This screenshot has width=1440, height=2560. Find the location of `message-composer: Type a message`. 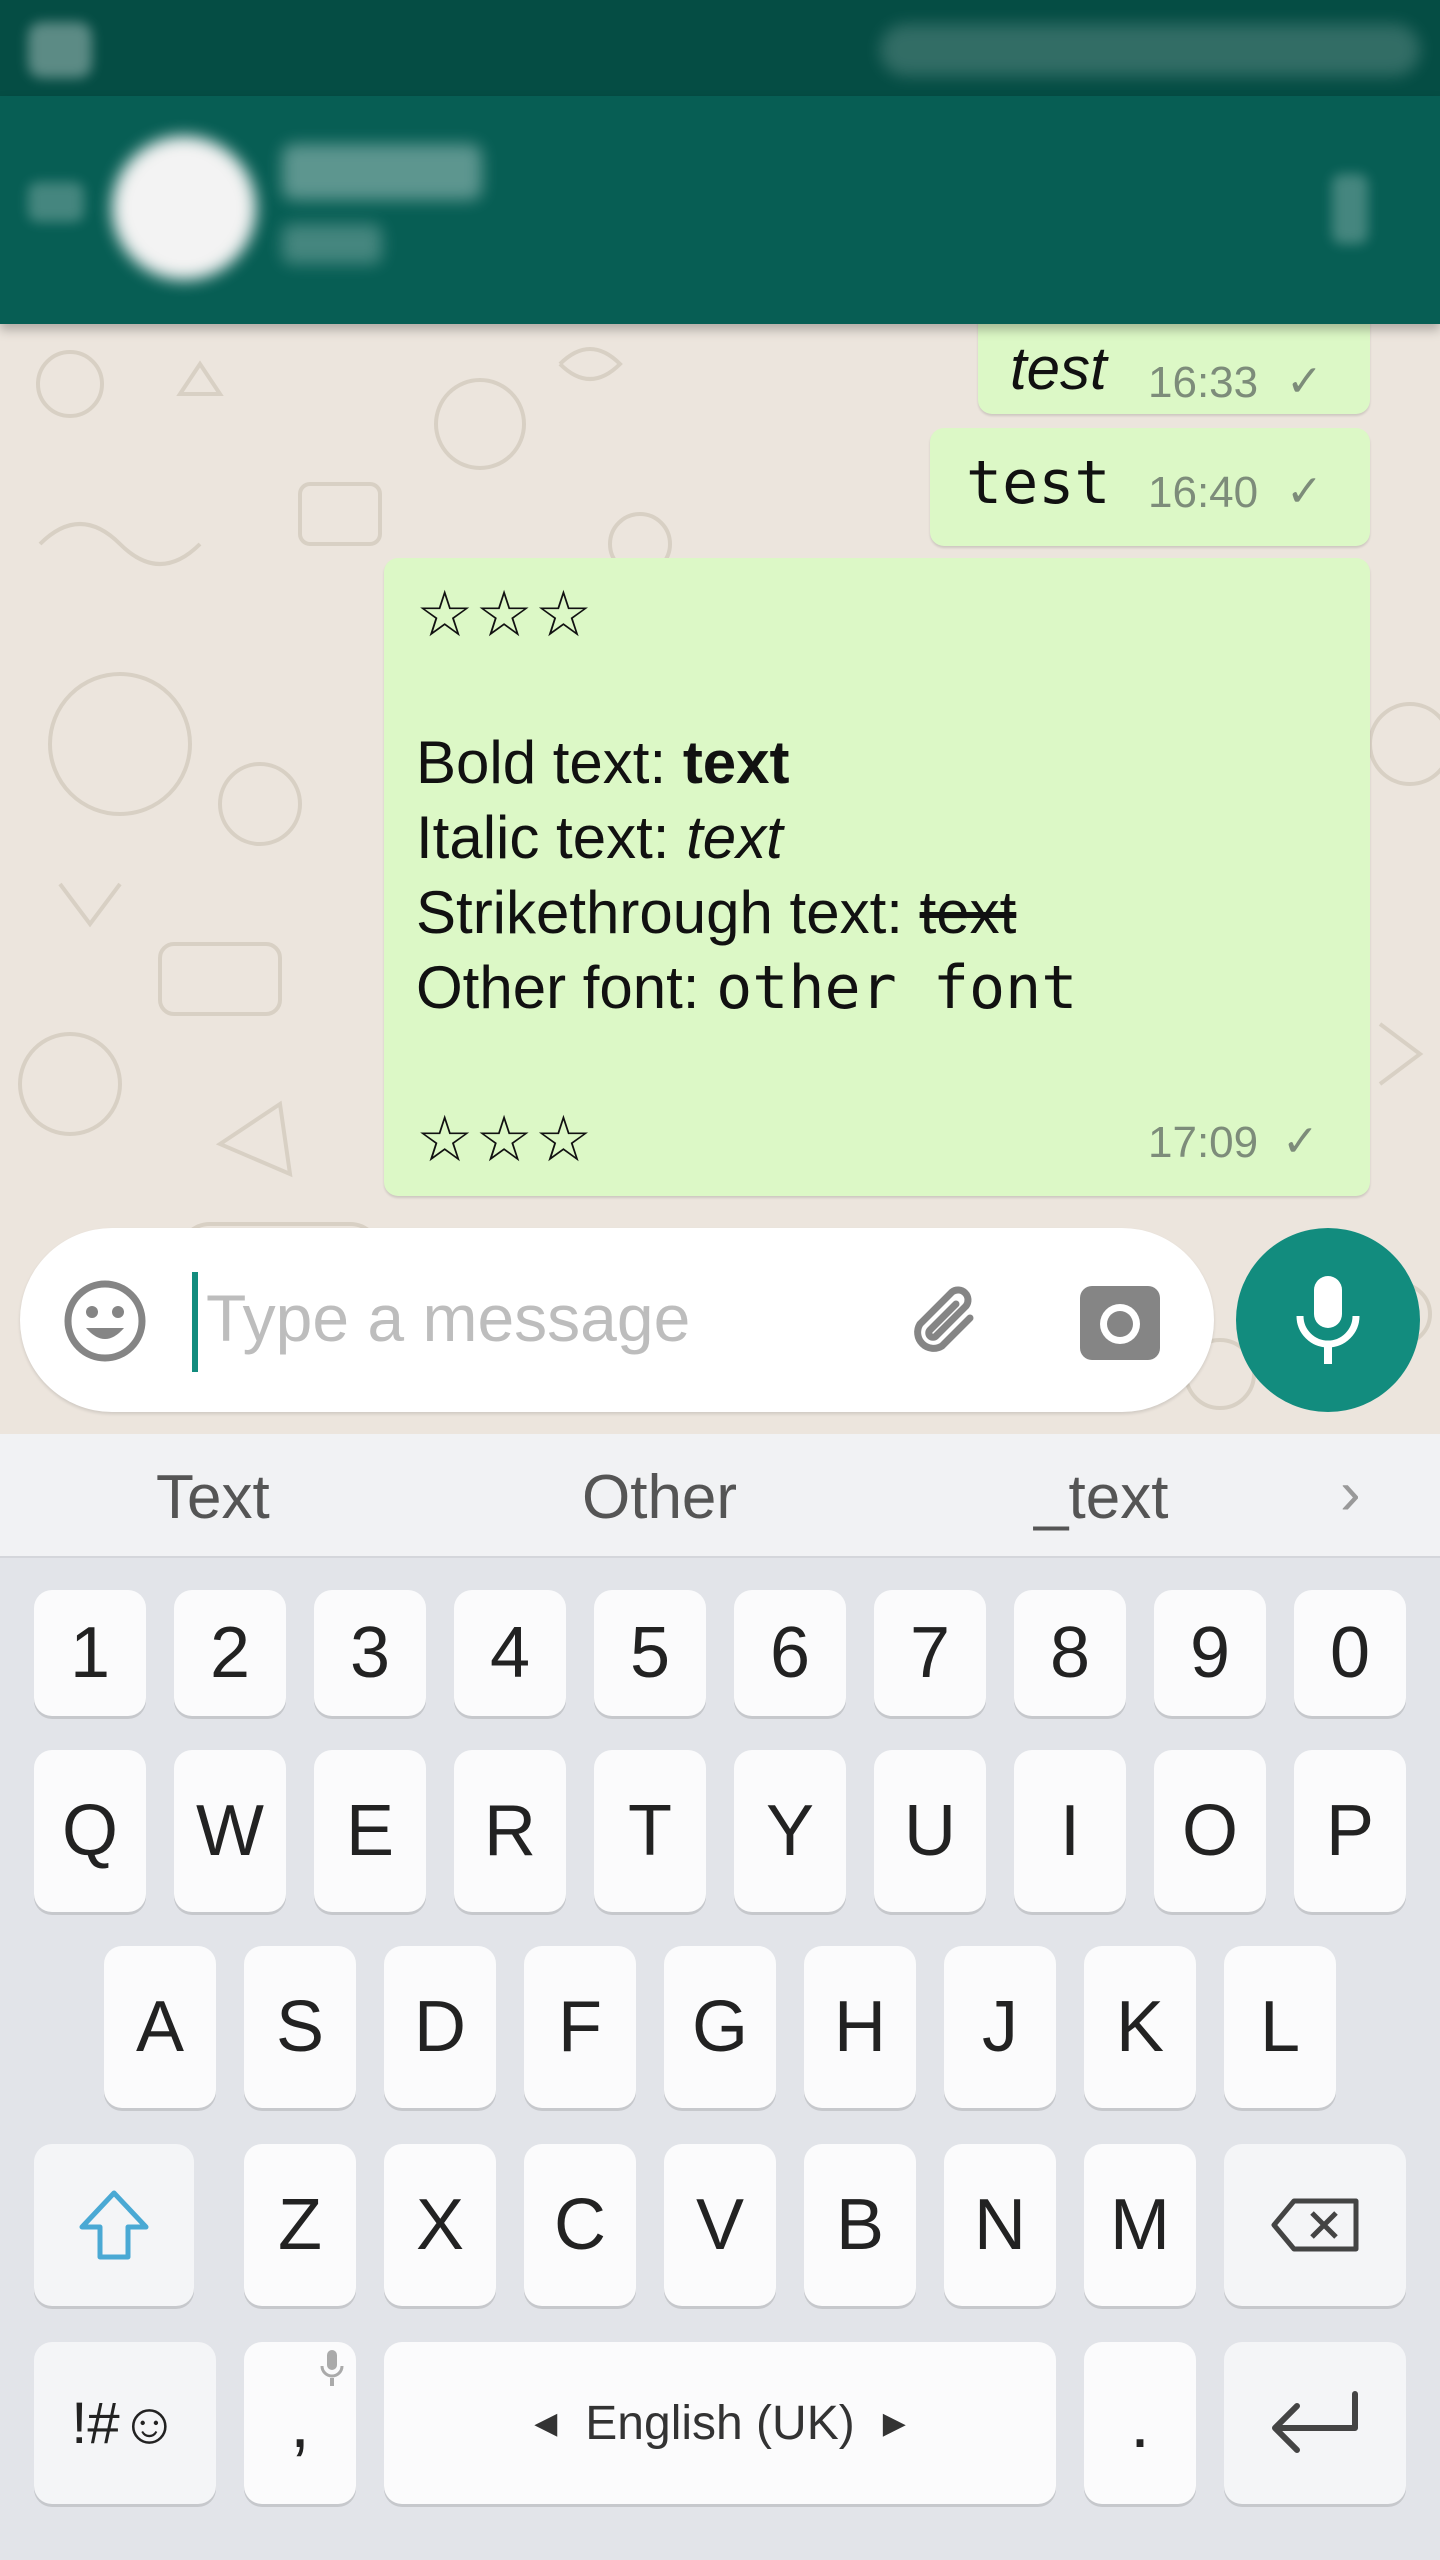

message-composer: Type a message is located at coordinates (617, 1320).